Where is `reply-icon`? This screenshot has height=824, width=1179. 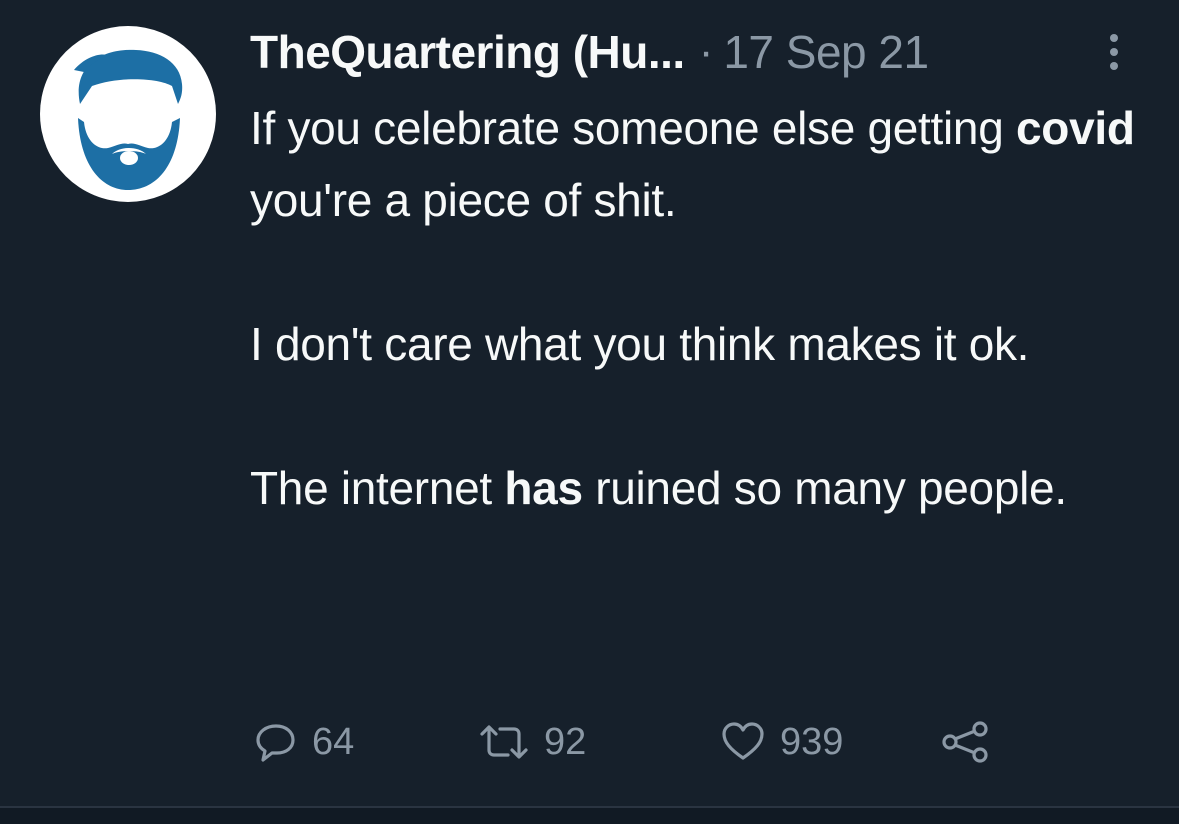
reply-icon is located at coordinates (275, 743).